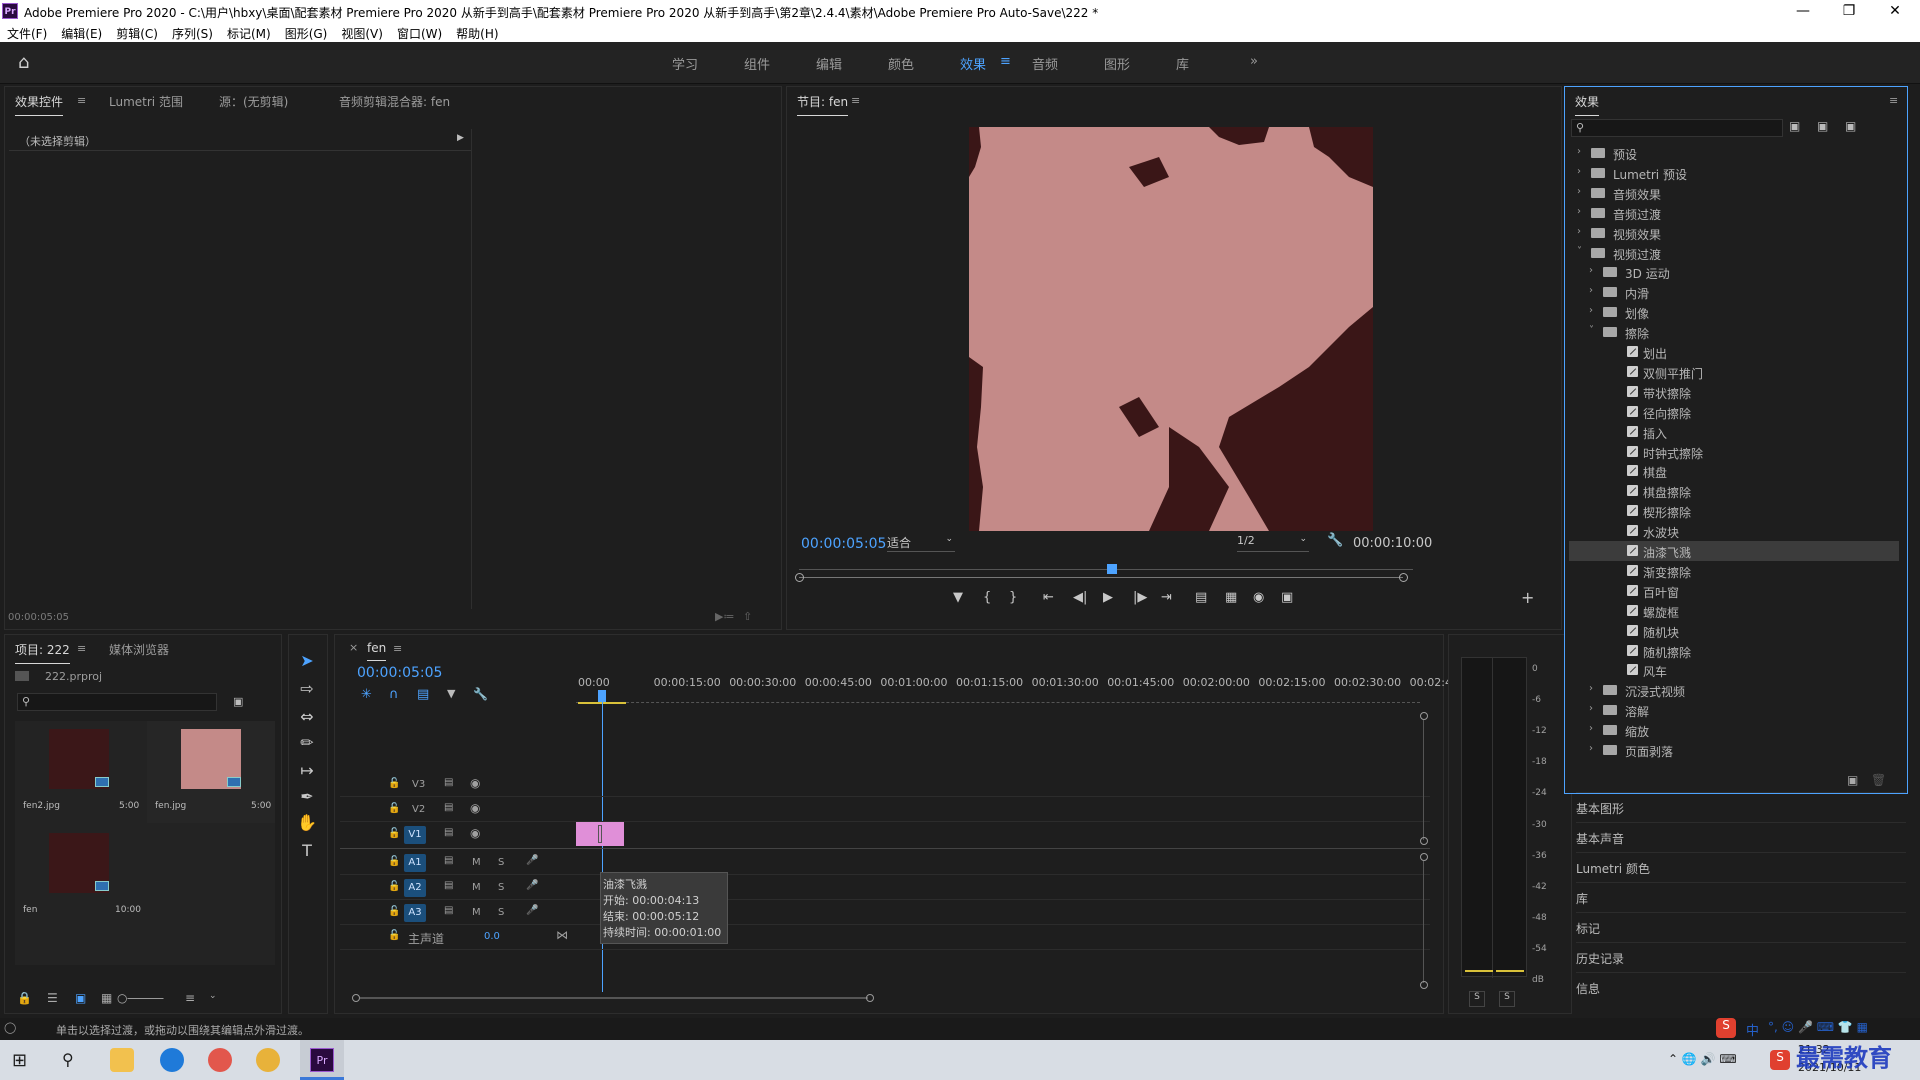 This screenshot has height=1080, width=1920. What do you see at coordinates (423, 694) in the screenshot?
I see `linked-selection-icon: ▤` at bounding box center [423, 694].